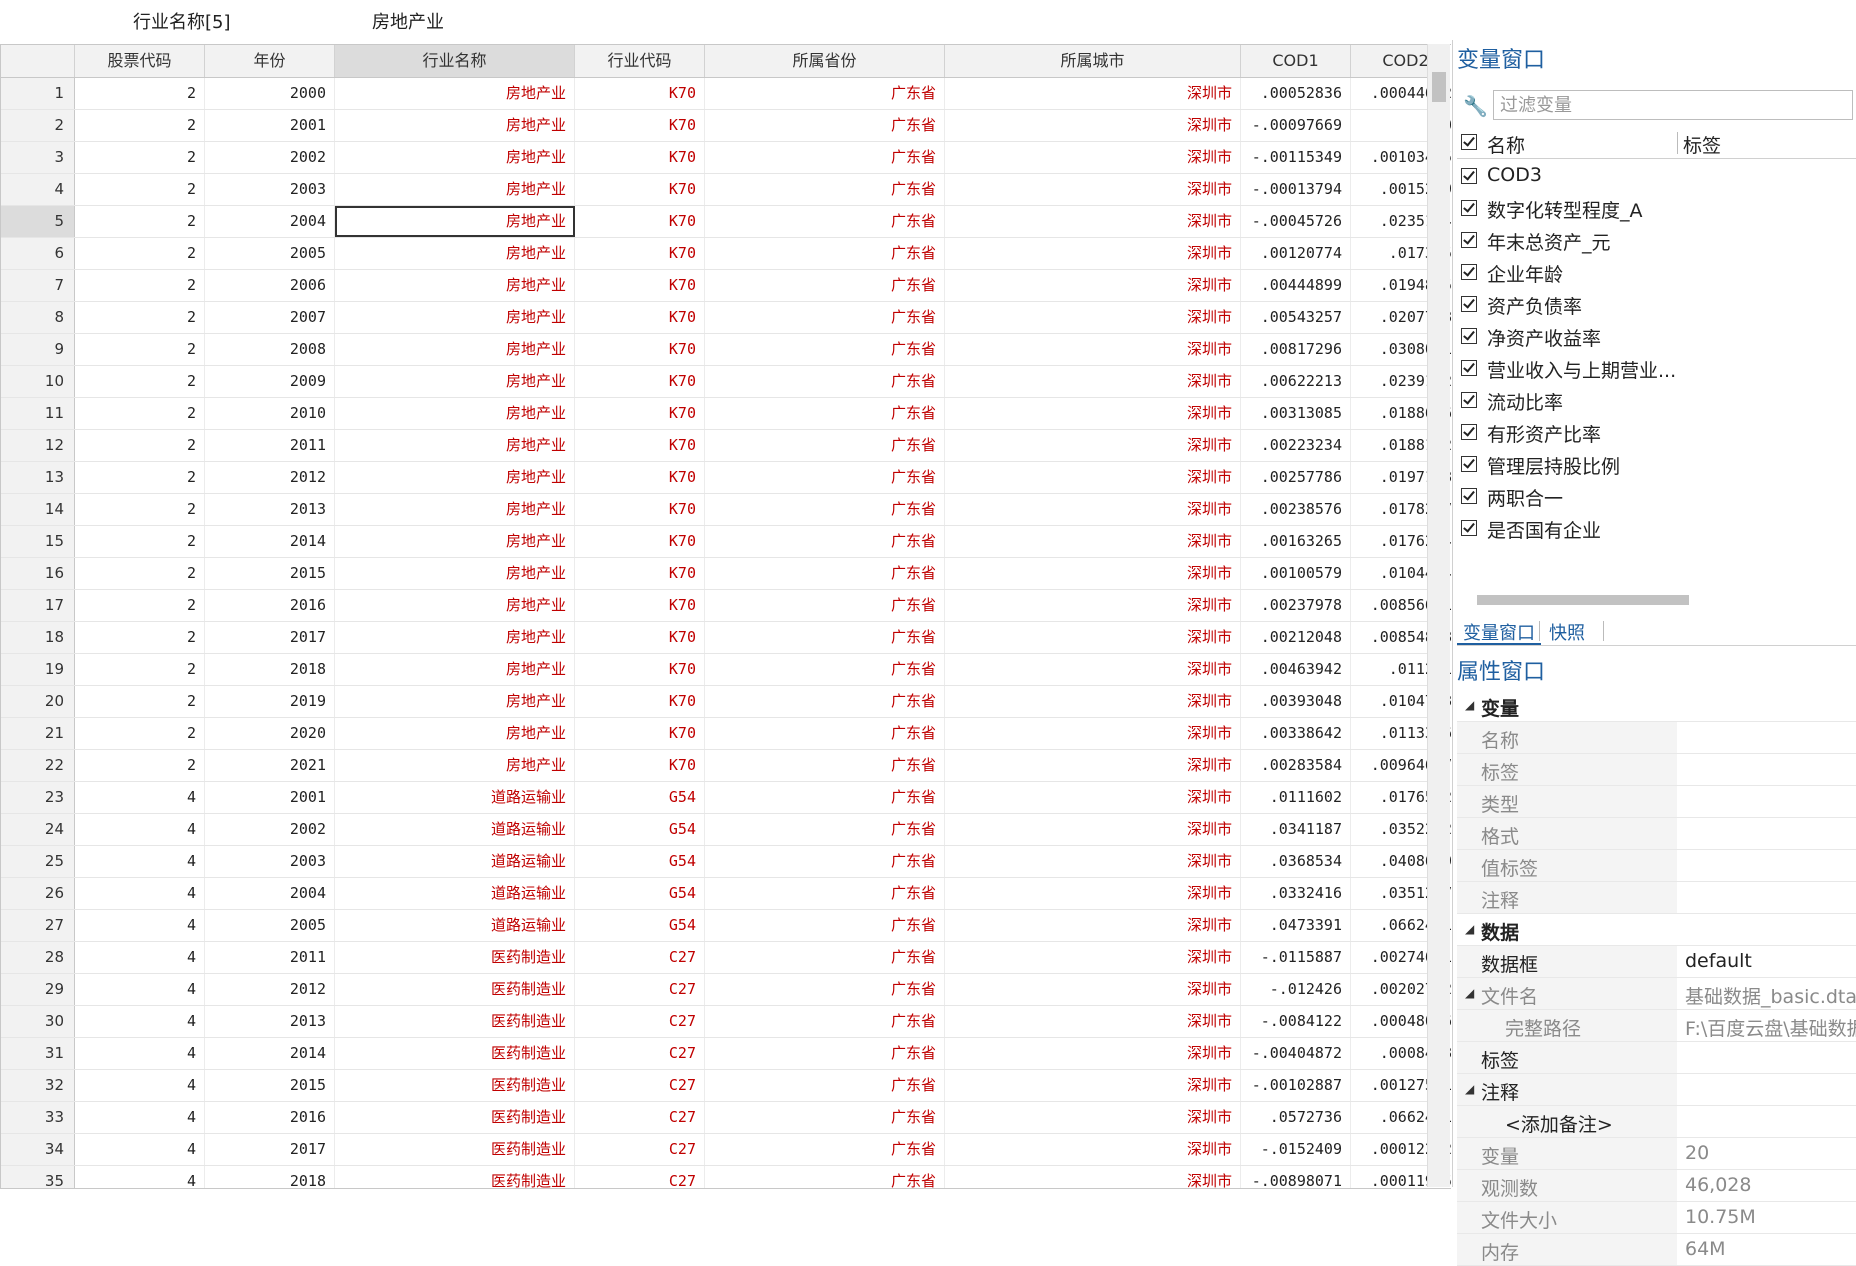  I want to click on table-cell: 2011, so click(270, 957).